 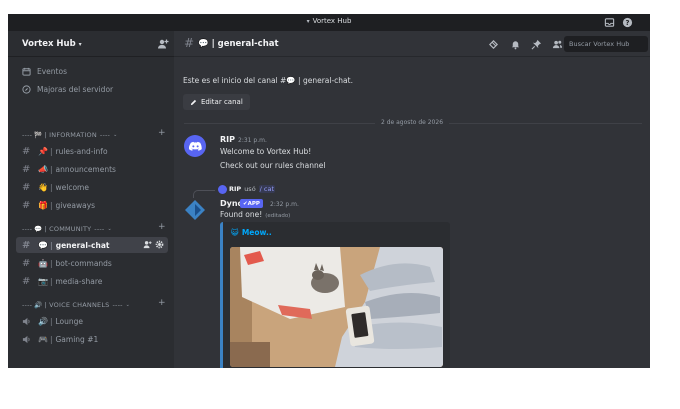 I want to click on chevron-down-icon: ▾, so click(x=80, y=44).